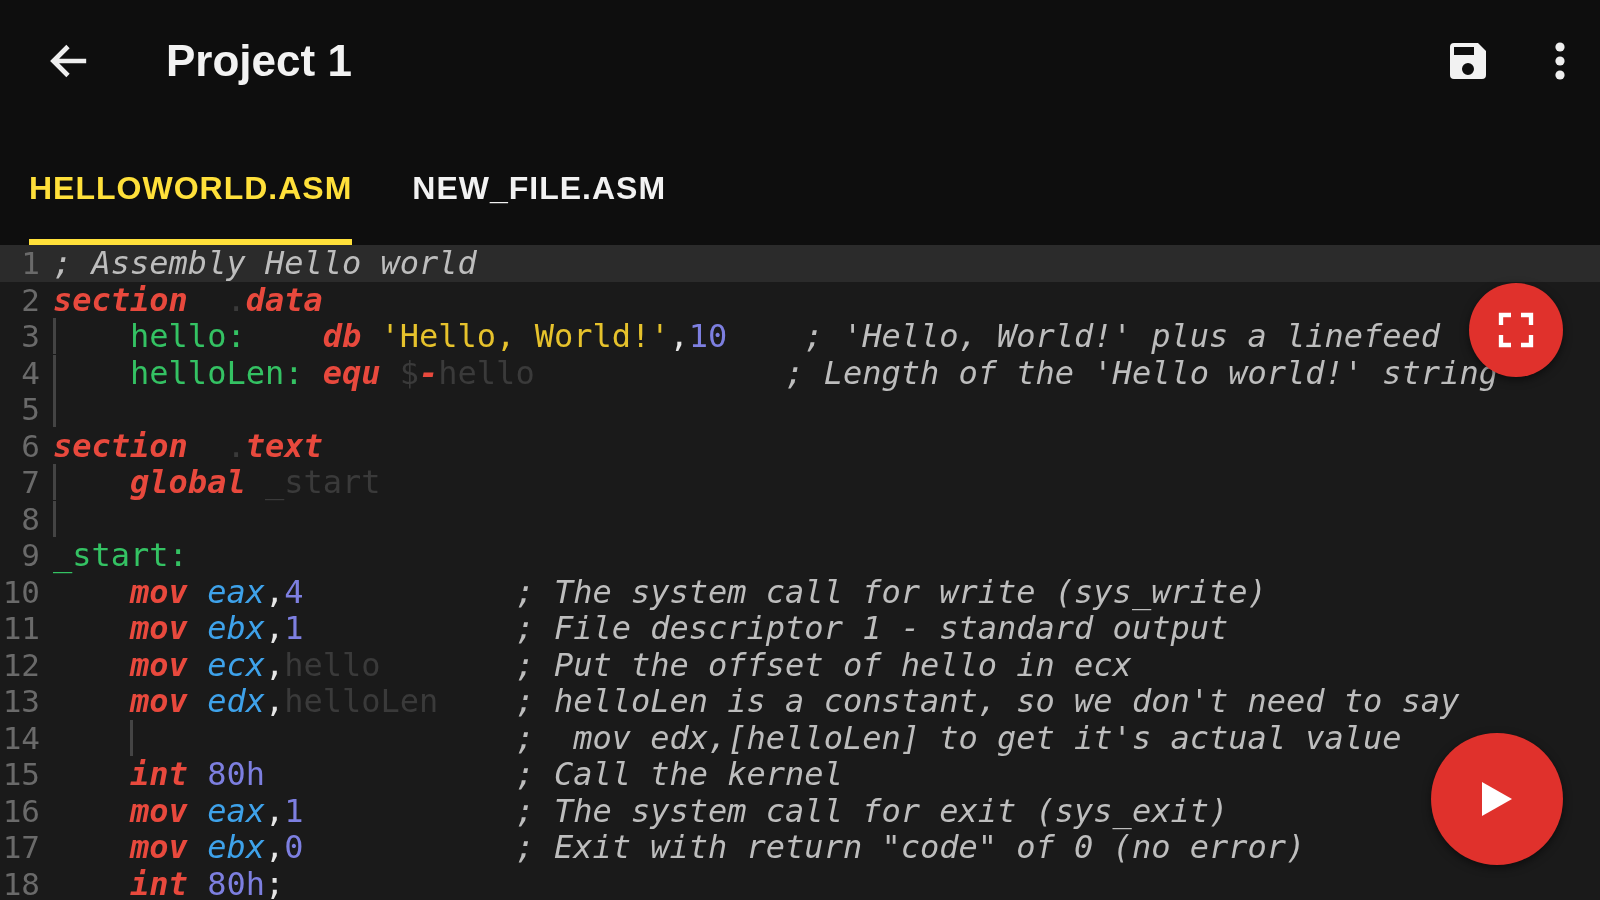 Image resolution: width=1600 pixels, height=900 pixels. Describe the element at coordinates (30, 518) in the screenshot. I see `line-number: 8` at that location.